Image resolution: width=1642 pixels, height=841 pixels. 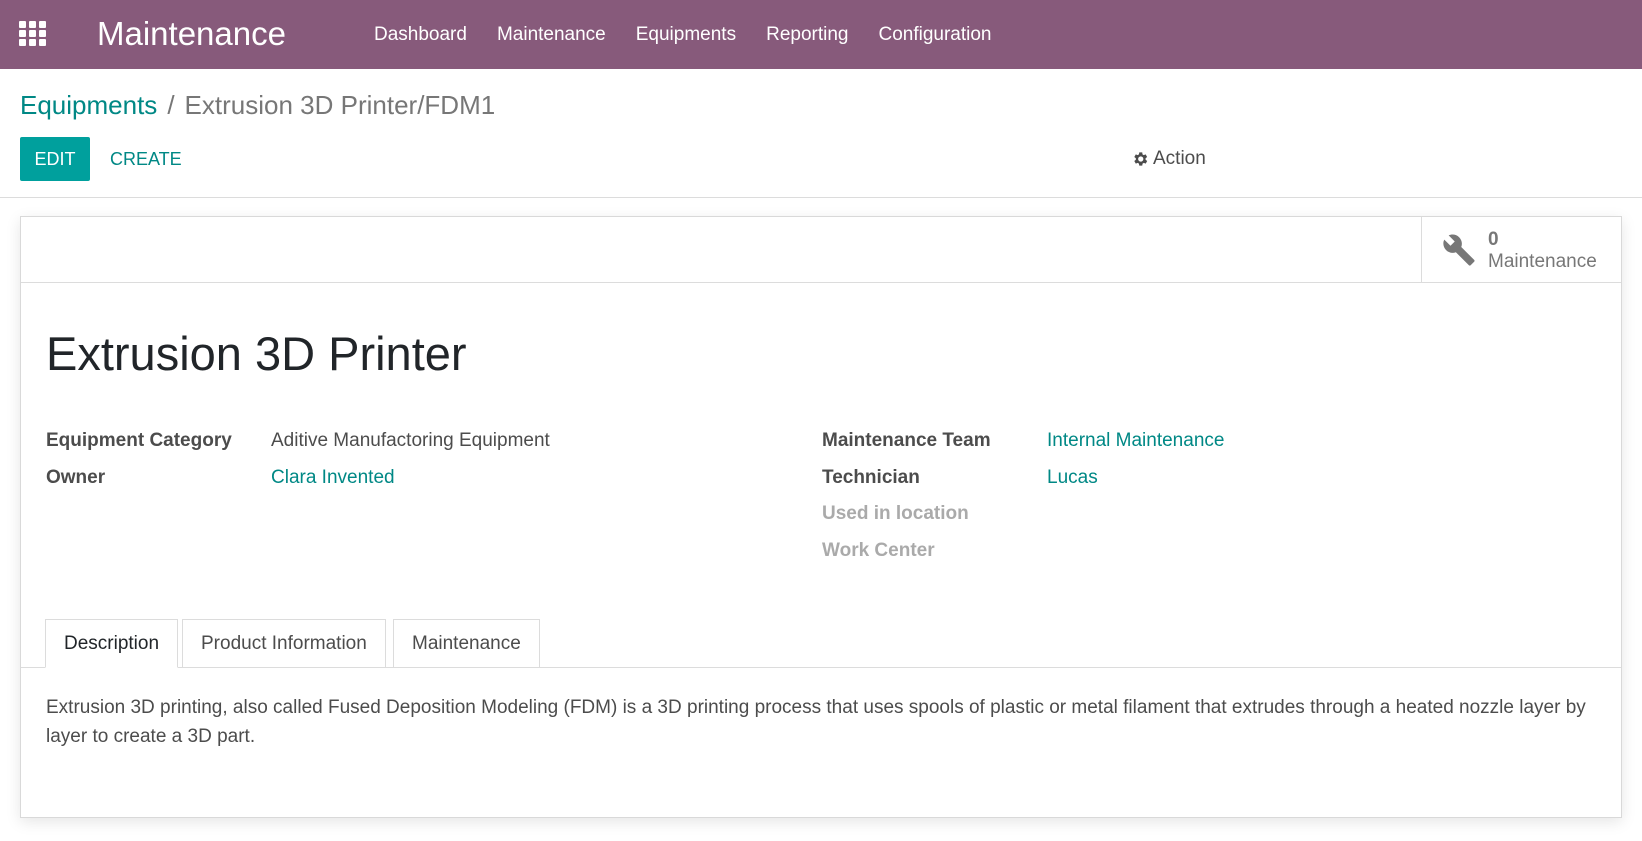 I want to click on wrench-icon, so click(x=1459, y=250).